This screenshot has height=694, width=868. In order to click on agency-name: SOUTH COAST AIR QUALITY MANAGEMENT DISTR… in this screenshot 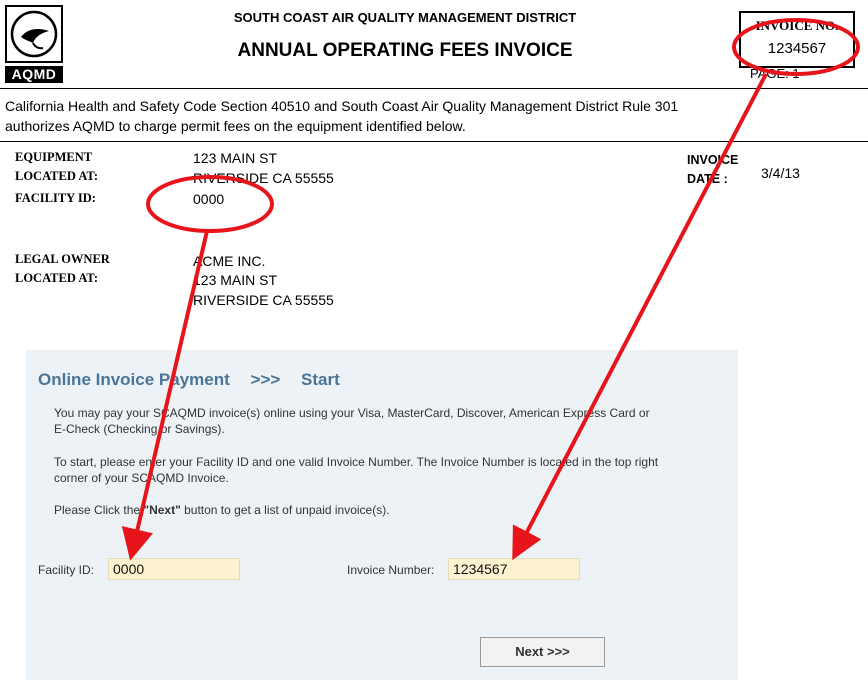, I will do `click(405, 17)`.